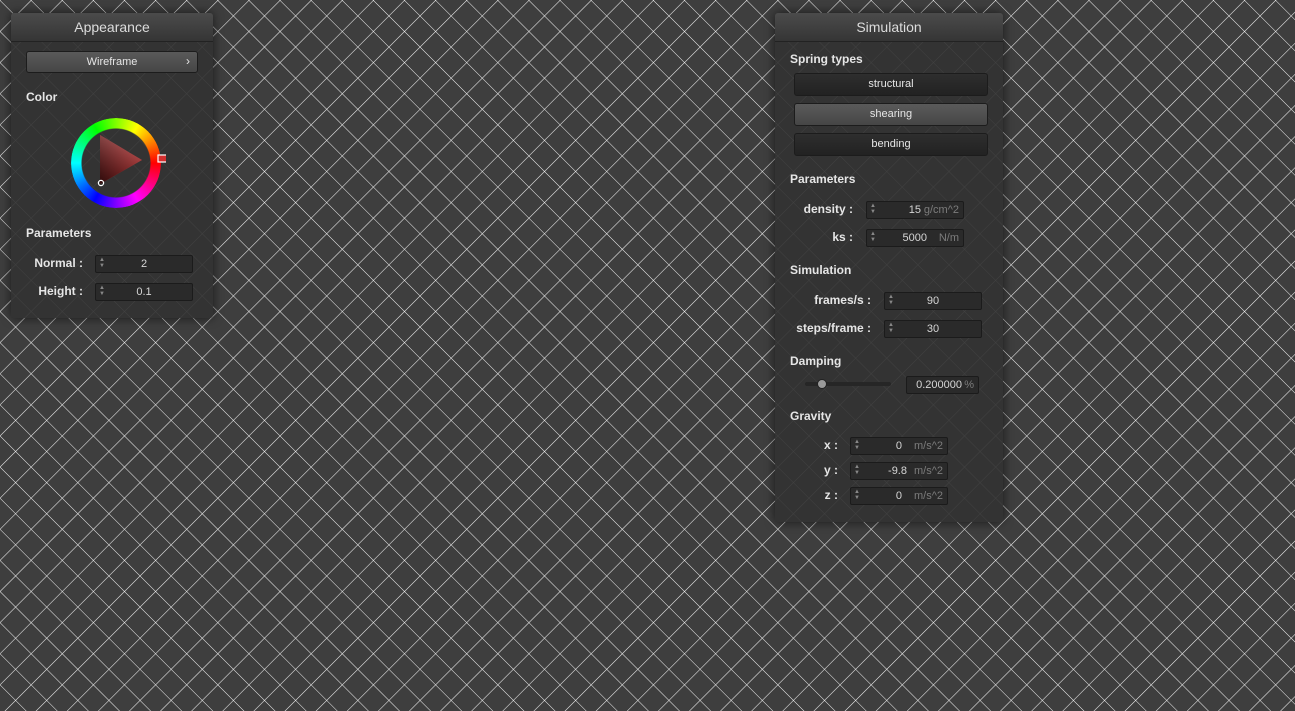  What do you see at coordinates (144, 264) in the screenshot?
I see `normal-input: ▲ ▼ 2` at bounding box center [144, 264].